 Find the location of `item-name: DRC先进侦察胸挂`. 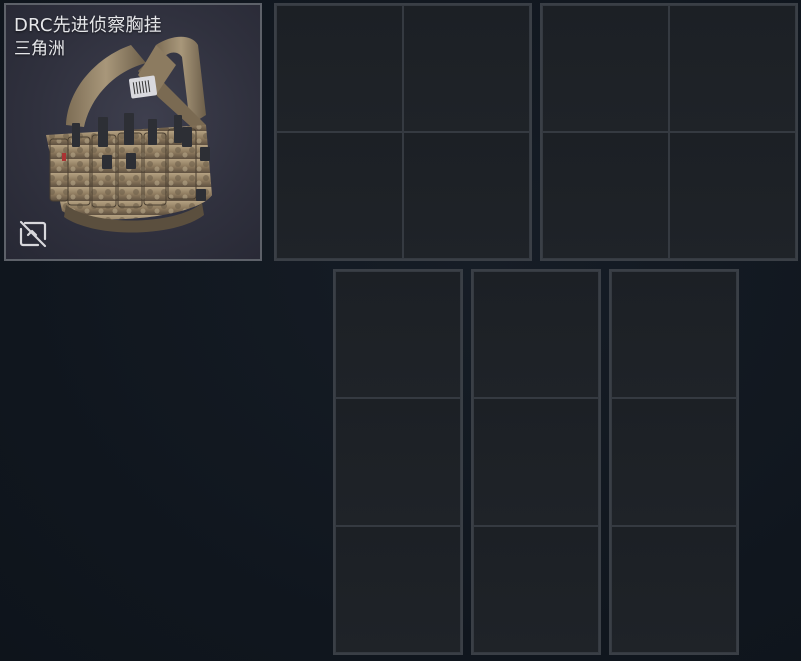

item-name: DRC先进侦察胸挂 is located at coordinates (88, 25).